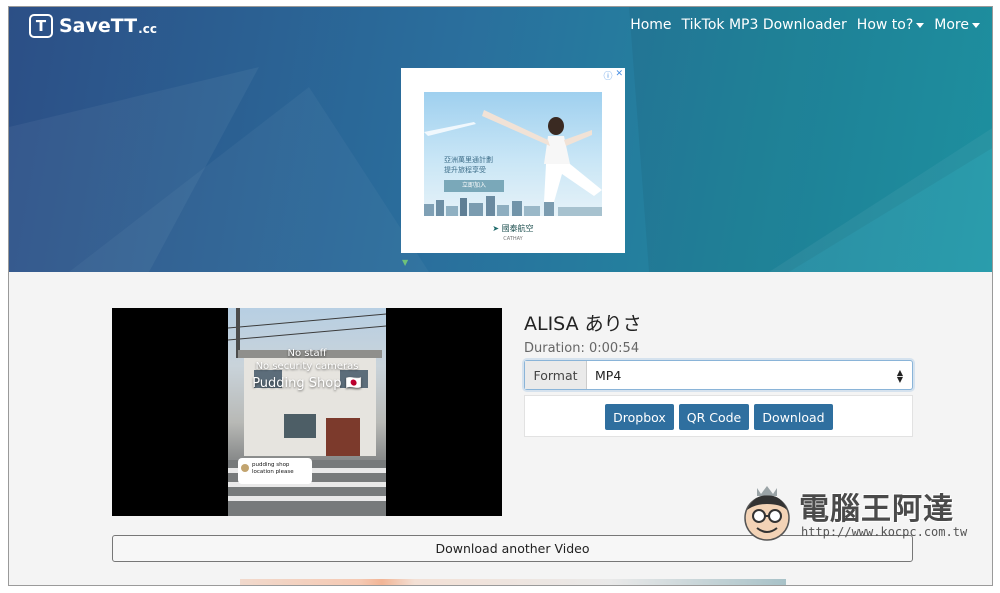 Image resolution: width=1000 pixels, height=593 pixels. What do you see at coordinates (307, 353) in the screenshot?
I see `video-overlay-text-1: No staff` at bounding box center [307, 353].